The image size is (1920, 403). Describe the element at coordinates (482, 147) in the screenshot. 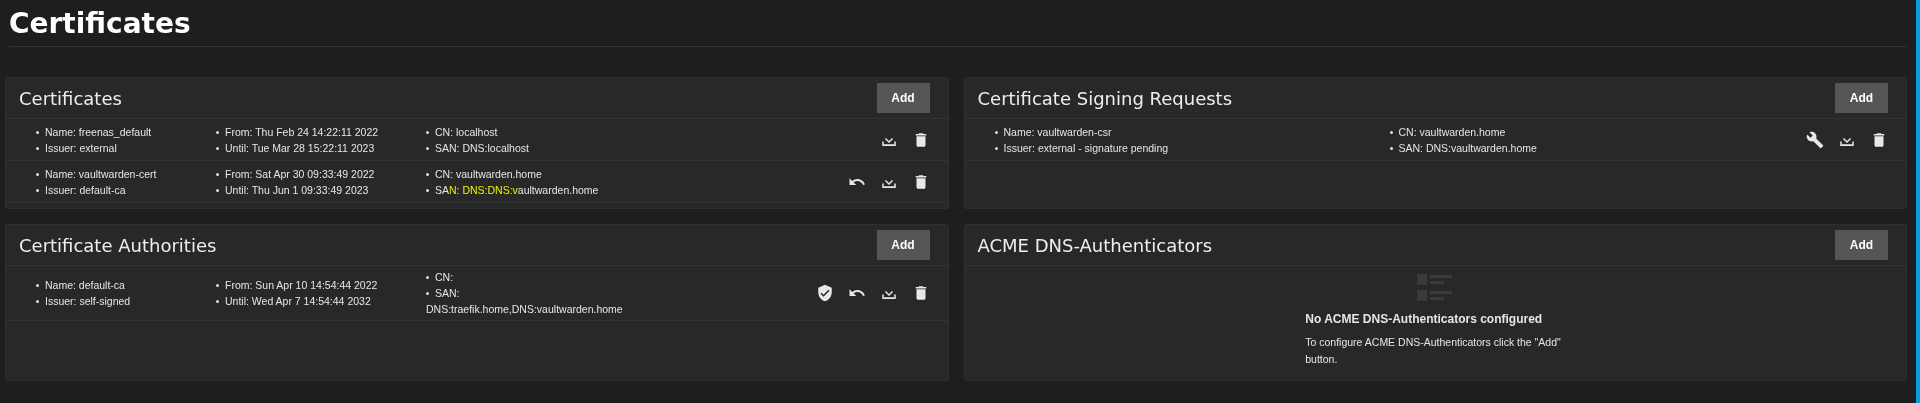

I see `detail-text: SAN: DNS:localhost` at that location.